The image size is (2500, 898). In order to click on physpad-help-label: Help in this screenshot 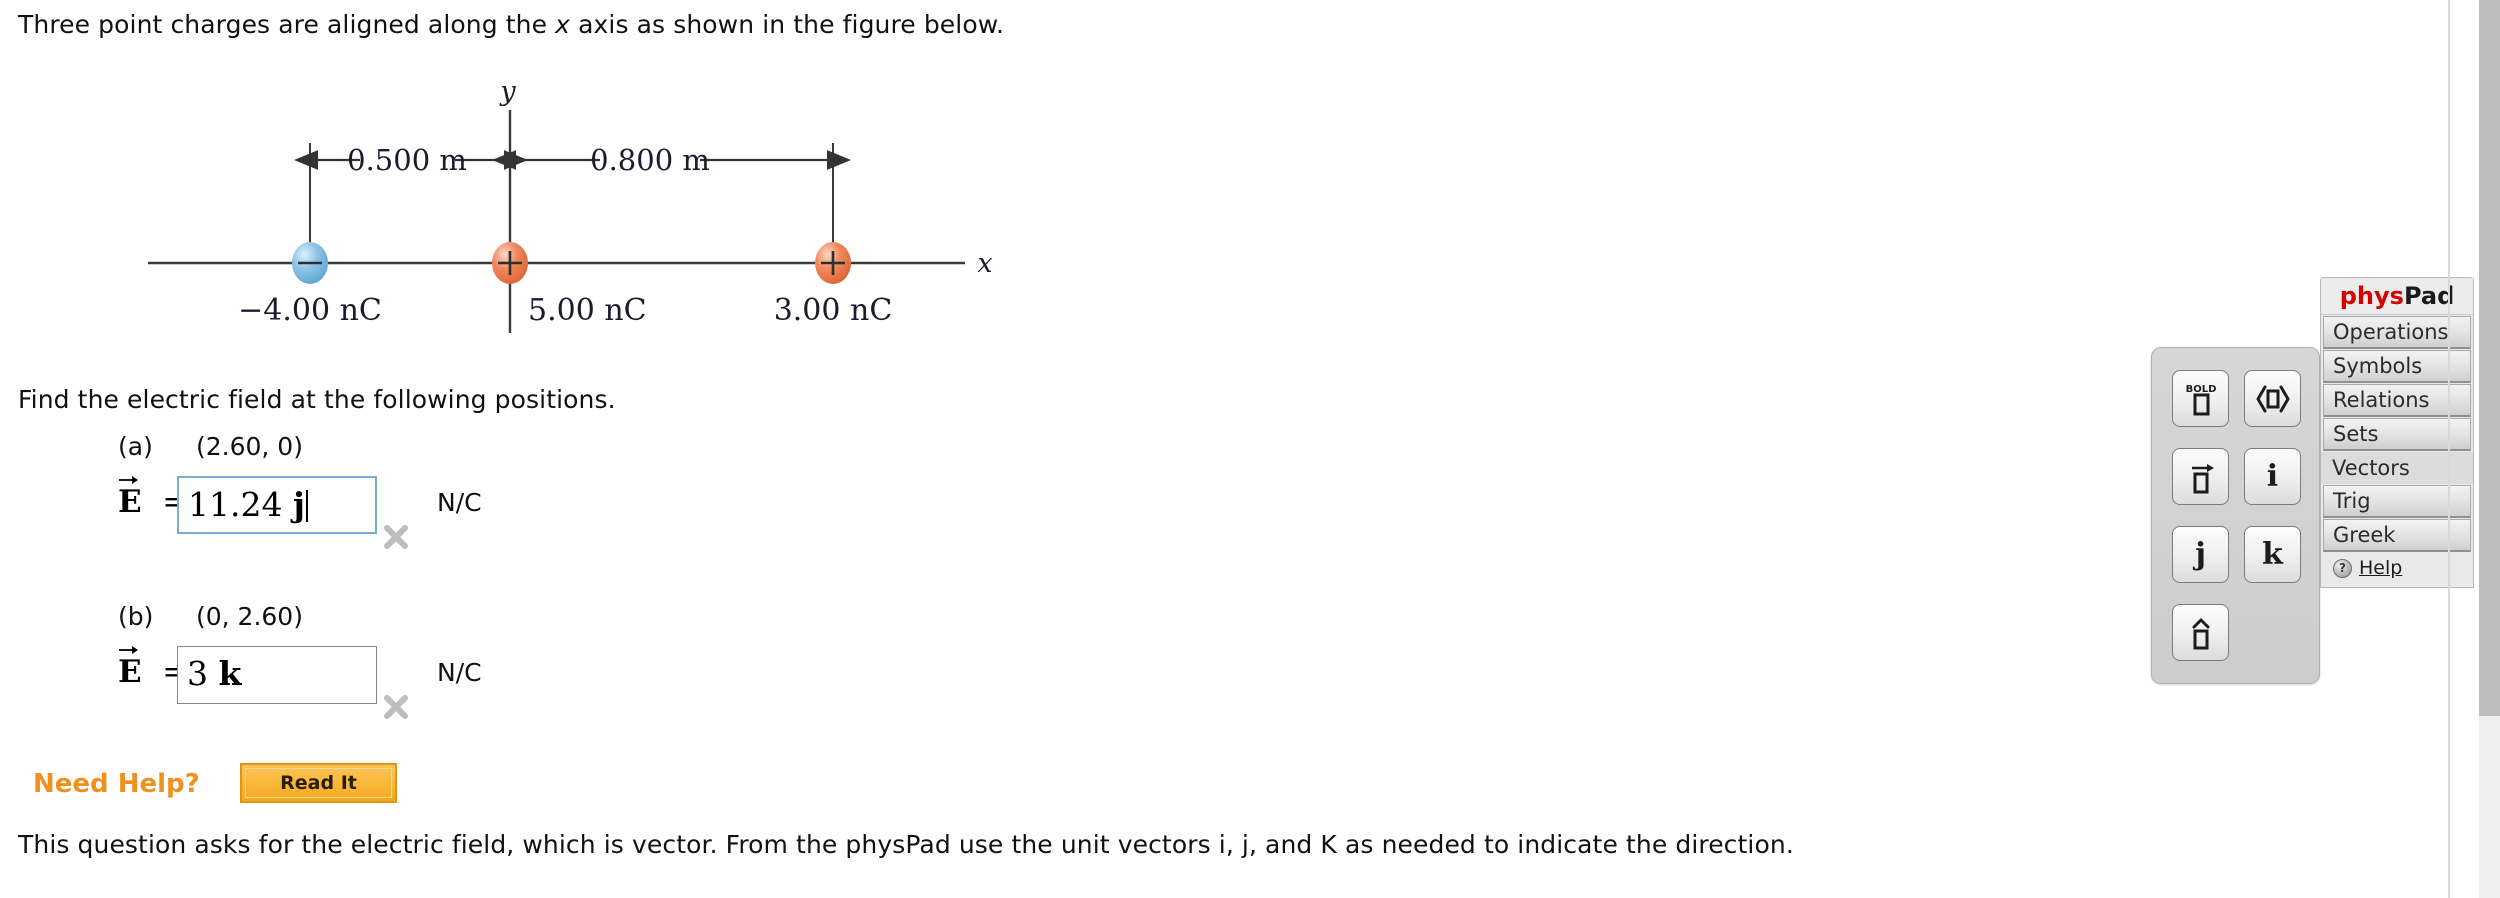, I will do `click(2381, 568)`.